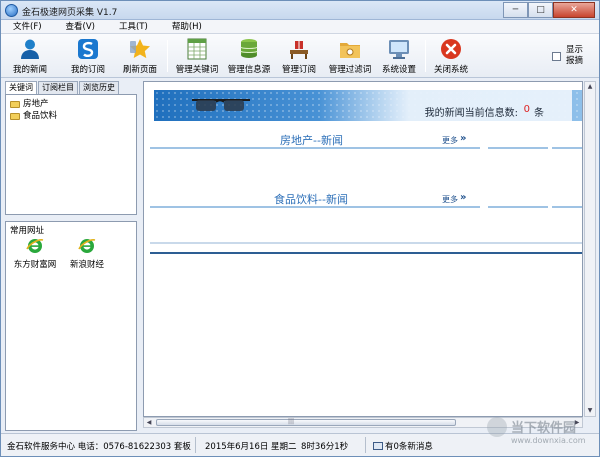 The width and height of the screenshot is (600, 457). Describe the element at coordinates (86, 265) in the screenshot. I see `link-sina-finance-label: 新浪财经` at that location.